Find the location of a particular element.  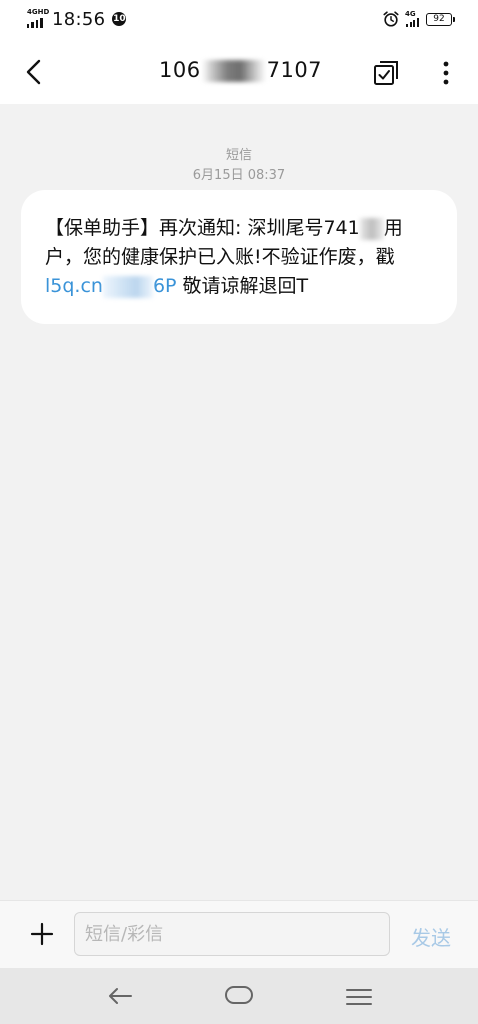

link-suffix: 6P is located at coordinates (164, 286).